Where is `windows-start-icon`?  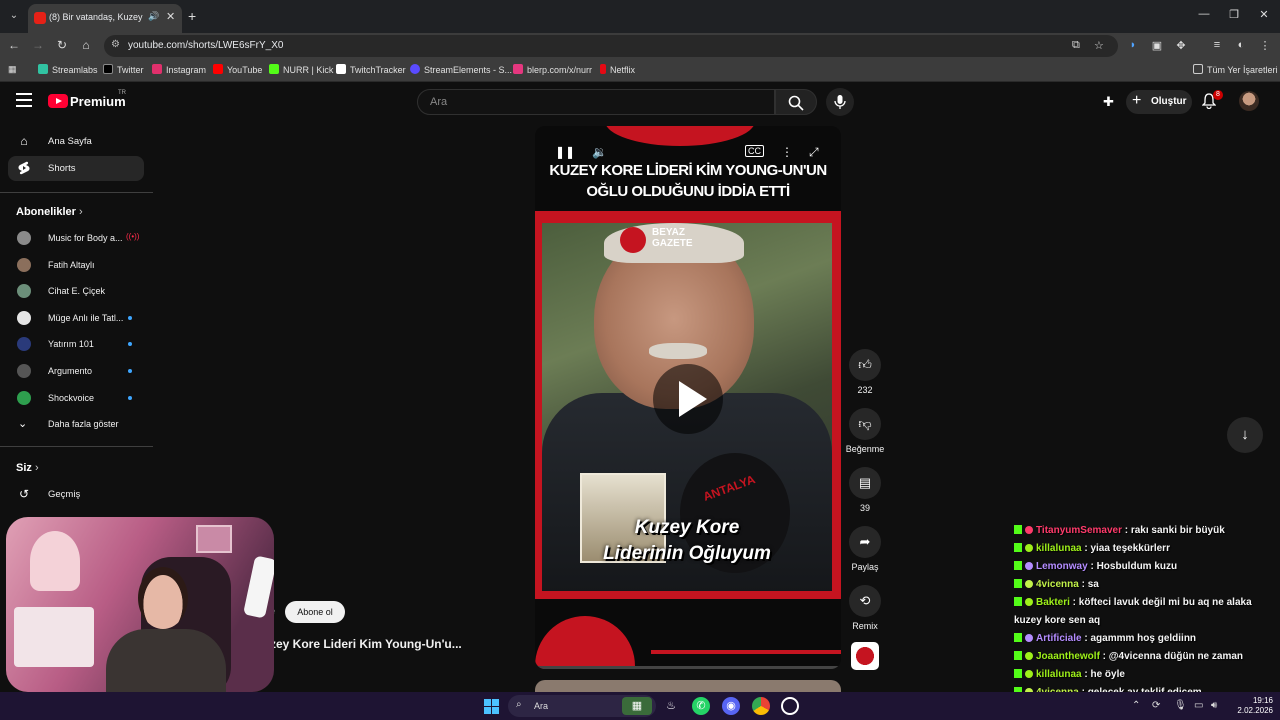
windows-start-icon is located at coordinates (491, 706).